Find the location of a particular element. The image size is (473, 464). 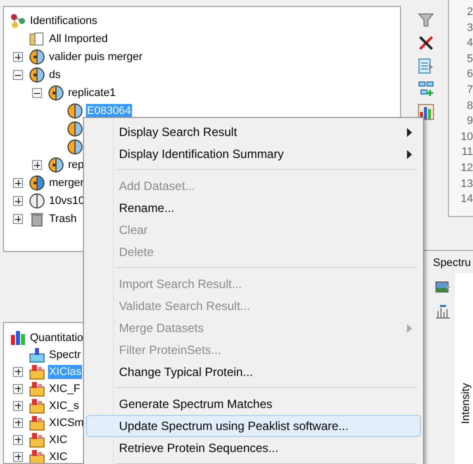

line-number: 2 is located at coordinates (469, 12).